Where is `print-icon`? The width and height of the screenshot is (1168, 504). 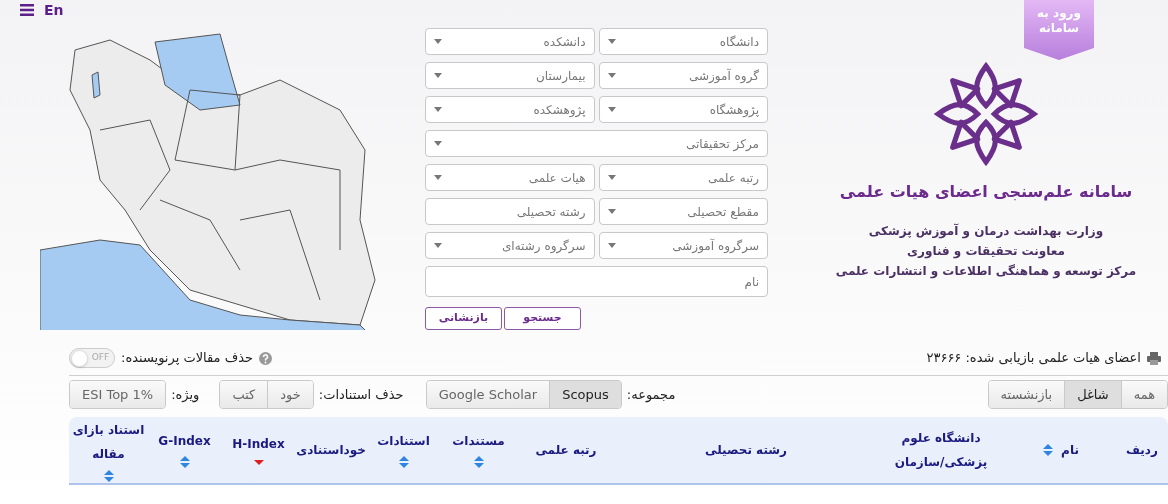 print-icon is located at coordinates (1154, 358).